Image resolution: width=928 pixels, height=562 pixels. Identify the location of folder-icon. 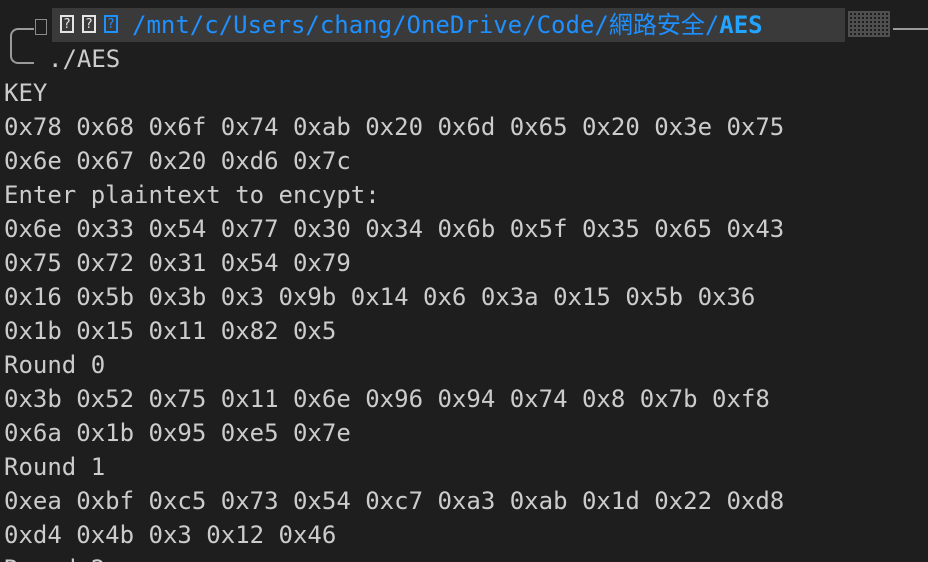
(111, 25).